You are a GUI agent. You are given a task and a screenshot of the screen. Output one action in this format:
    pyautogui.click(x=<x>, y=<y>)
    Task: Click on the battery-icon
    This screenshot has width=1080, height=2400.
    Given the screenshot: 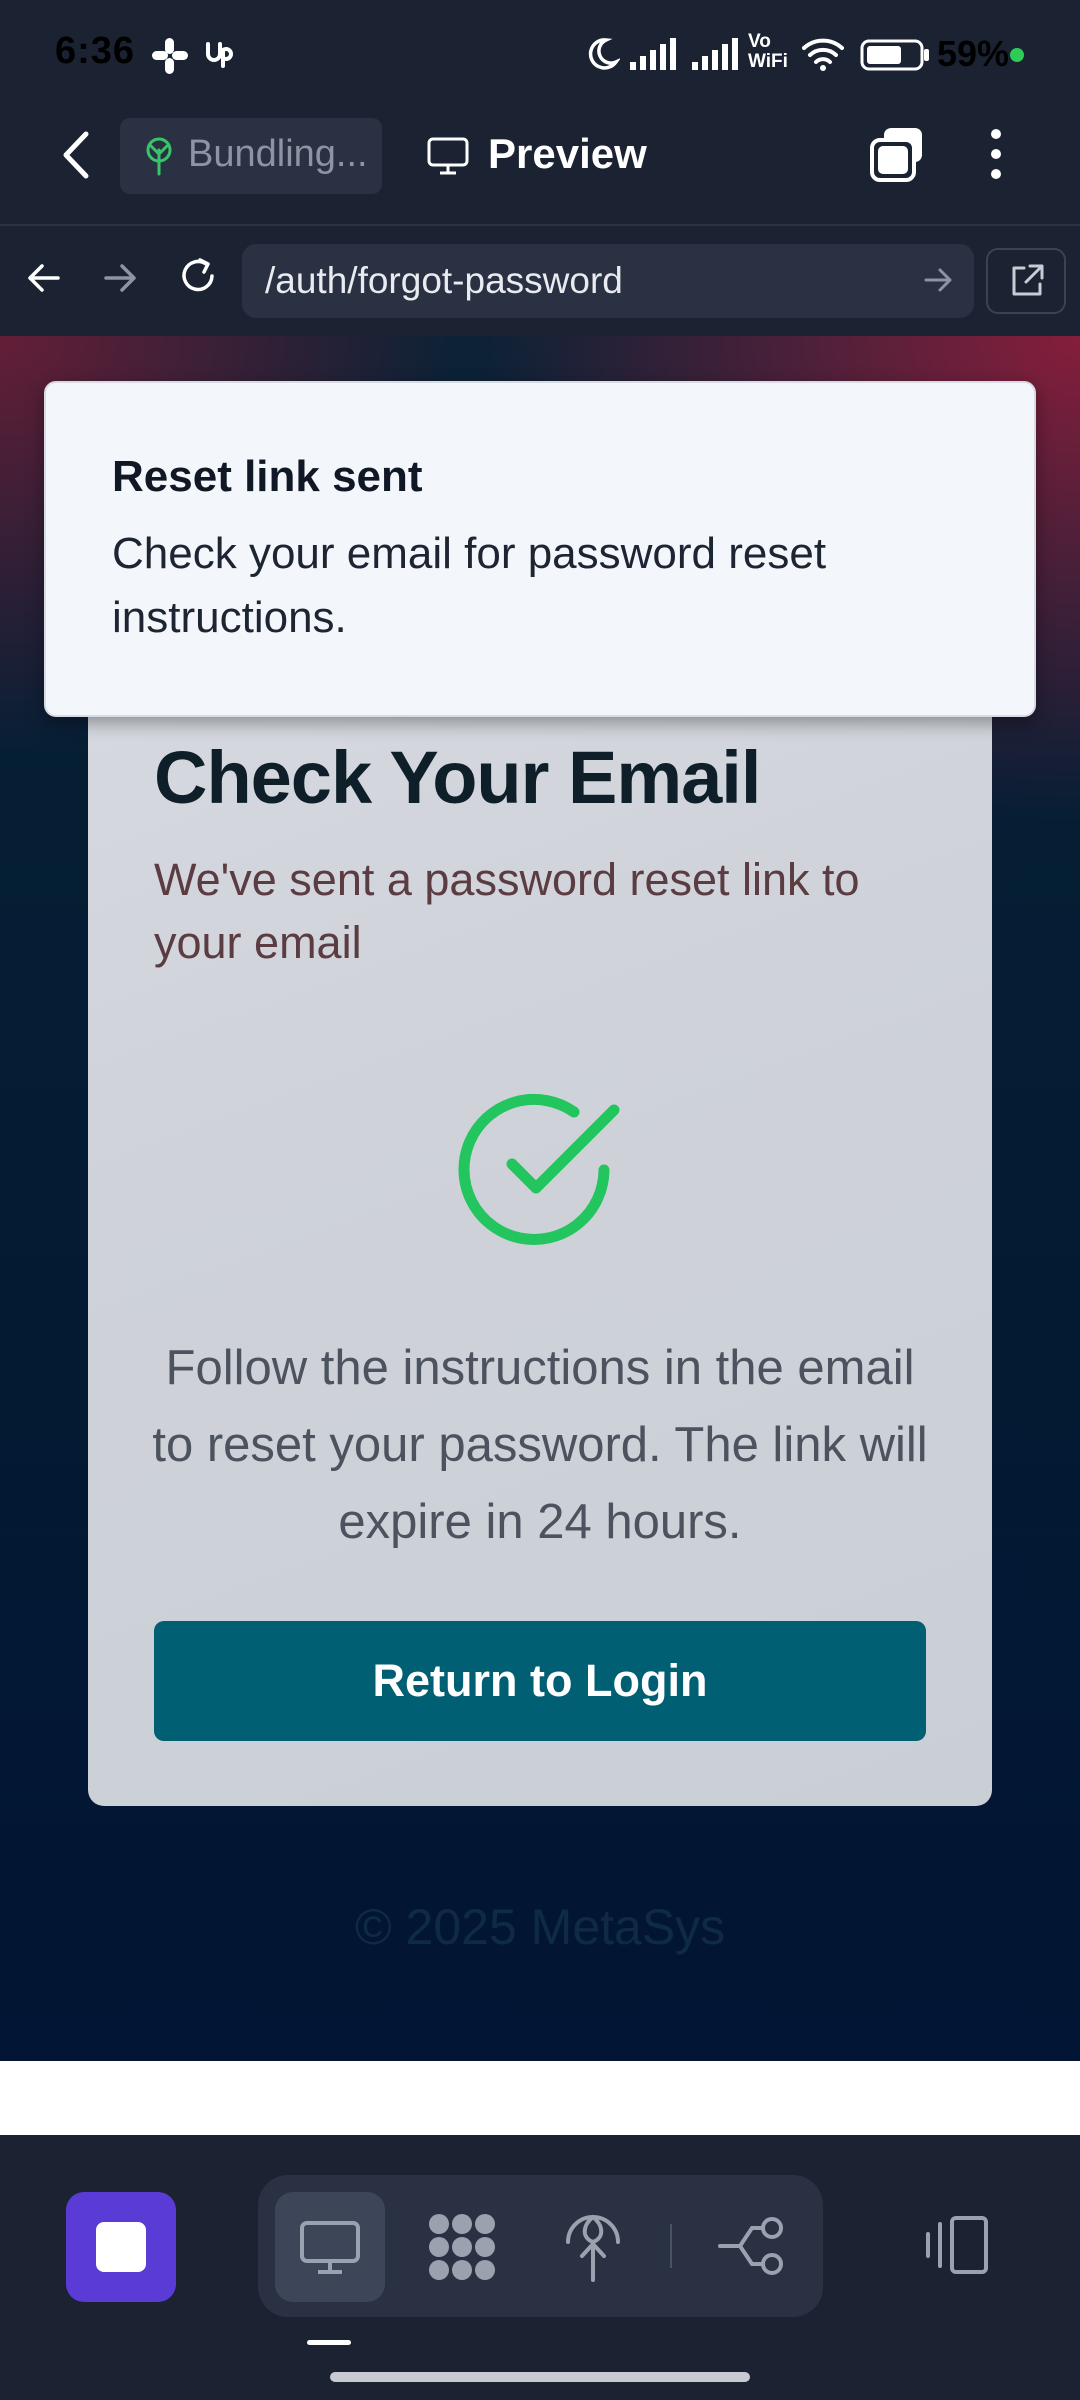 What is the action you would take?
    pyautogui.click(x=894, y=55)
    